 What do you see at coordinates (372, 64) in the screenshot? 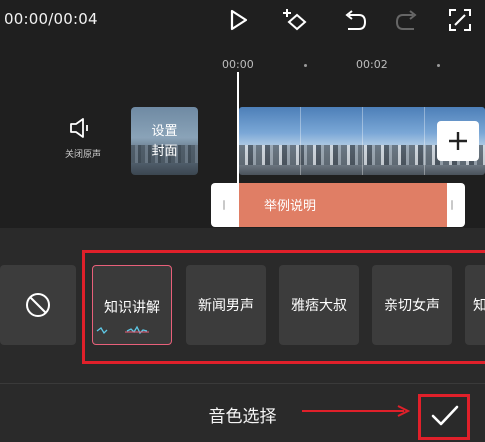
I see `ruler-tick-2: 00:02` at bounding box center [372, 64].